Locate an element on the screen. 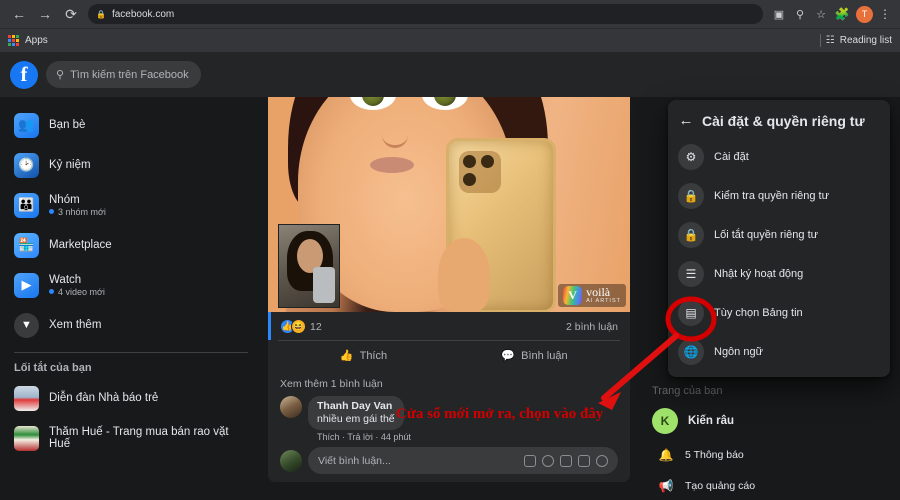 Image resolution: width=900 pixels, height=500 pixels. sidebar-shortcut-item: Diễn đàn Nhà báo trẻ is located at coordinates (131, 398).